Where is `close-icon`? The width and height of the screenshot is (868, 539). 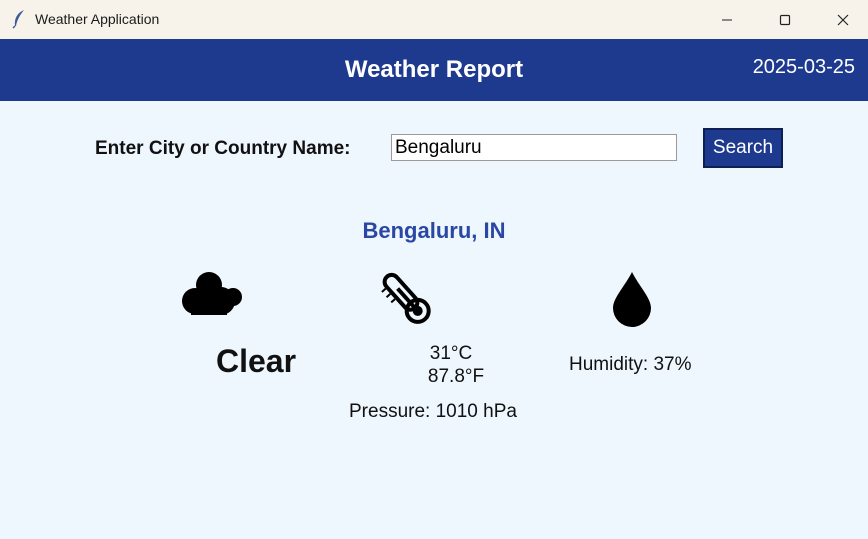 close-icon is located at coordinates (843, 19).